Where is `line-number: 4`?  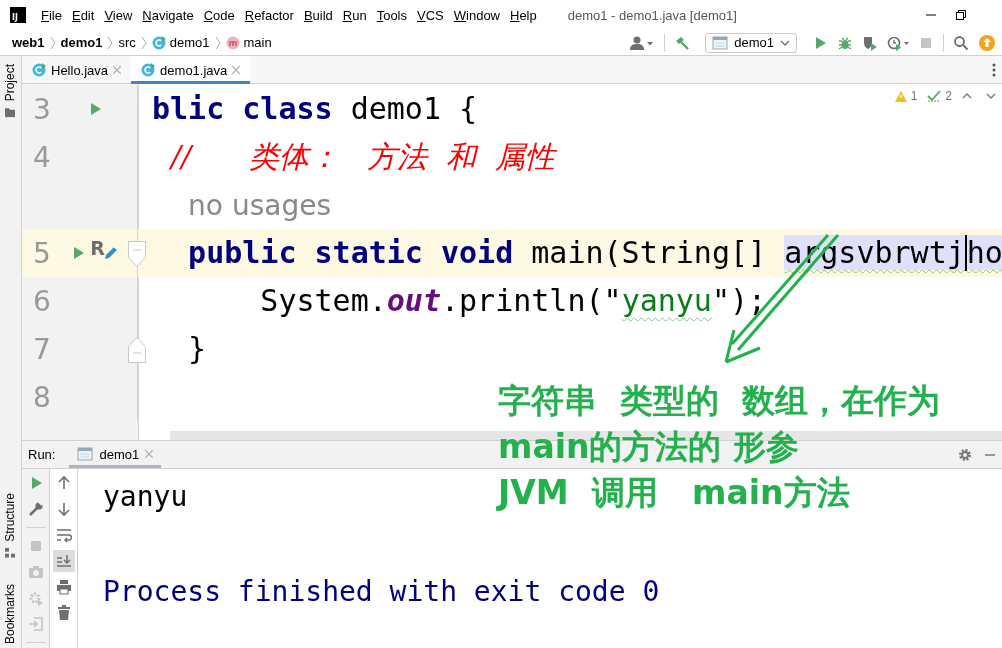
line-number: 4 is located at coordinates (42, 157).